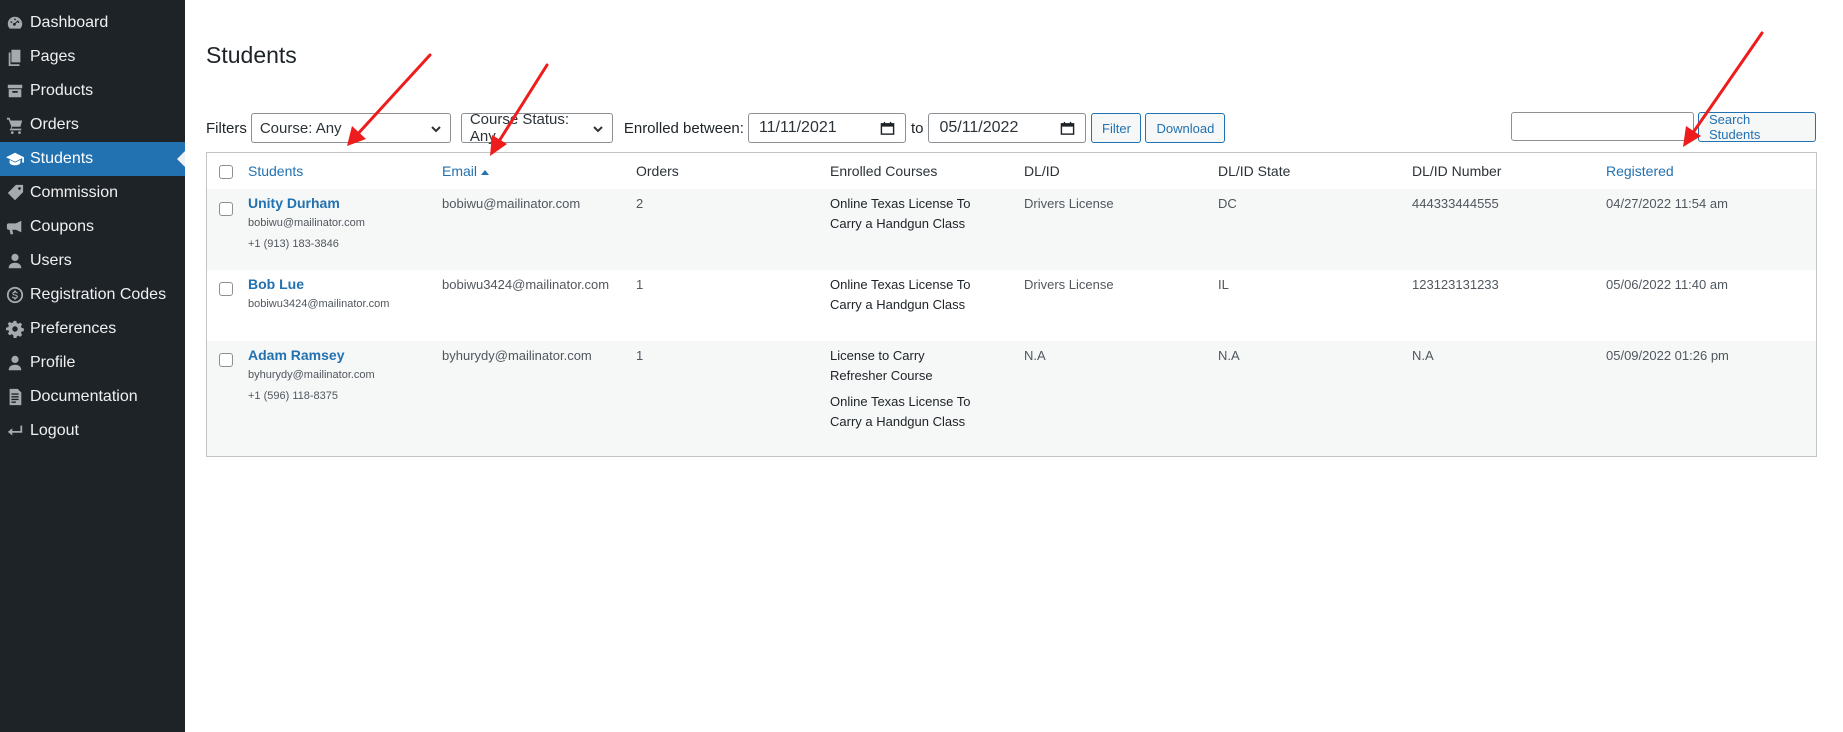 The width and height of the screenshot is (1843, 732). I want to click on tag-icon, so click(15, 193).